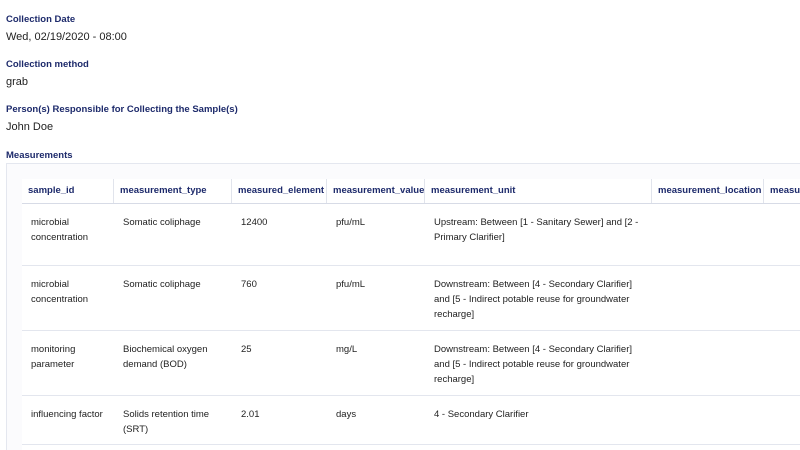  Describe the element at coordinates (246, 349) in the screenshot. I see `cell-measured-element: 25` at that location.